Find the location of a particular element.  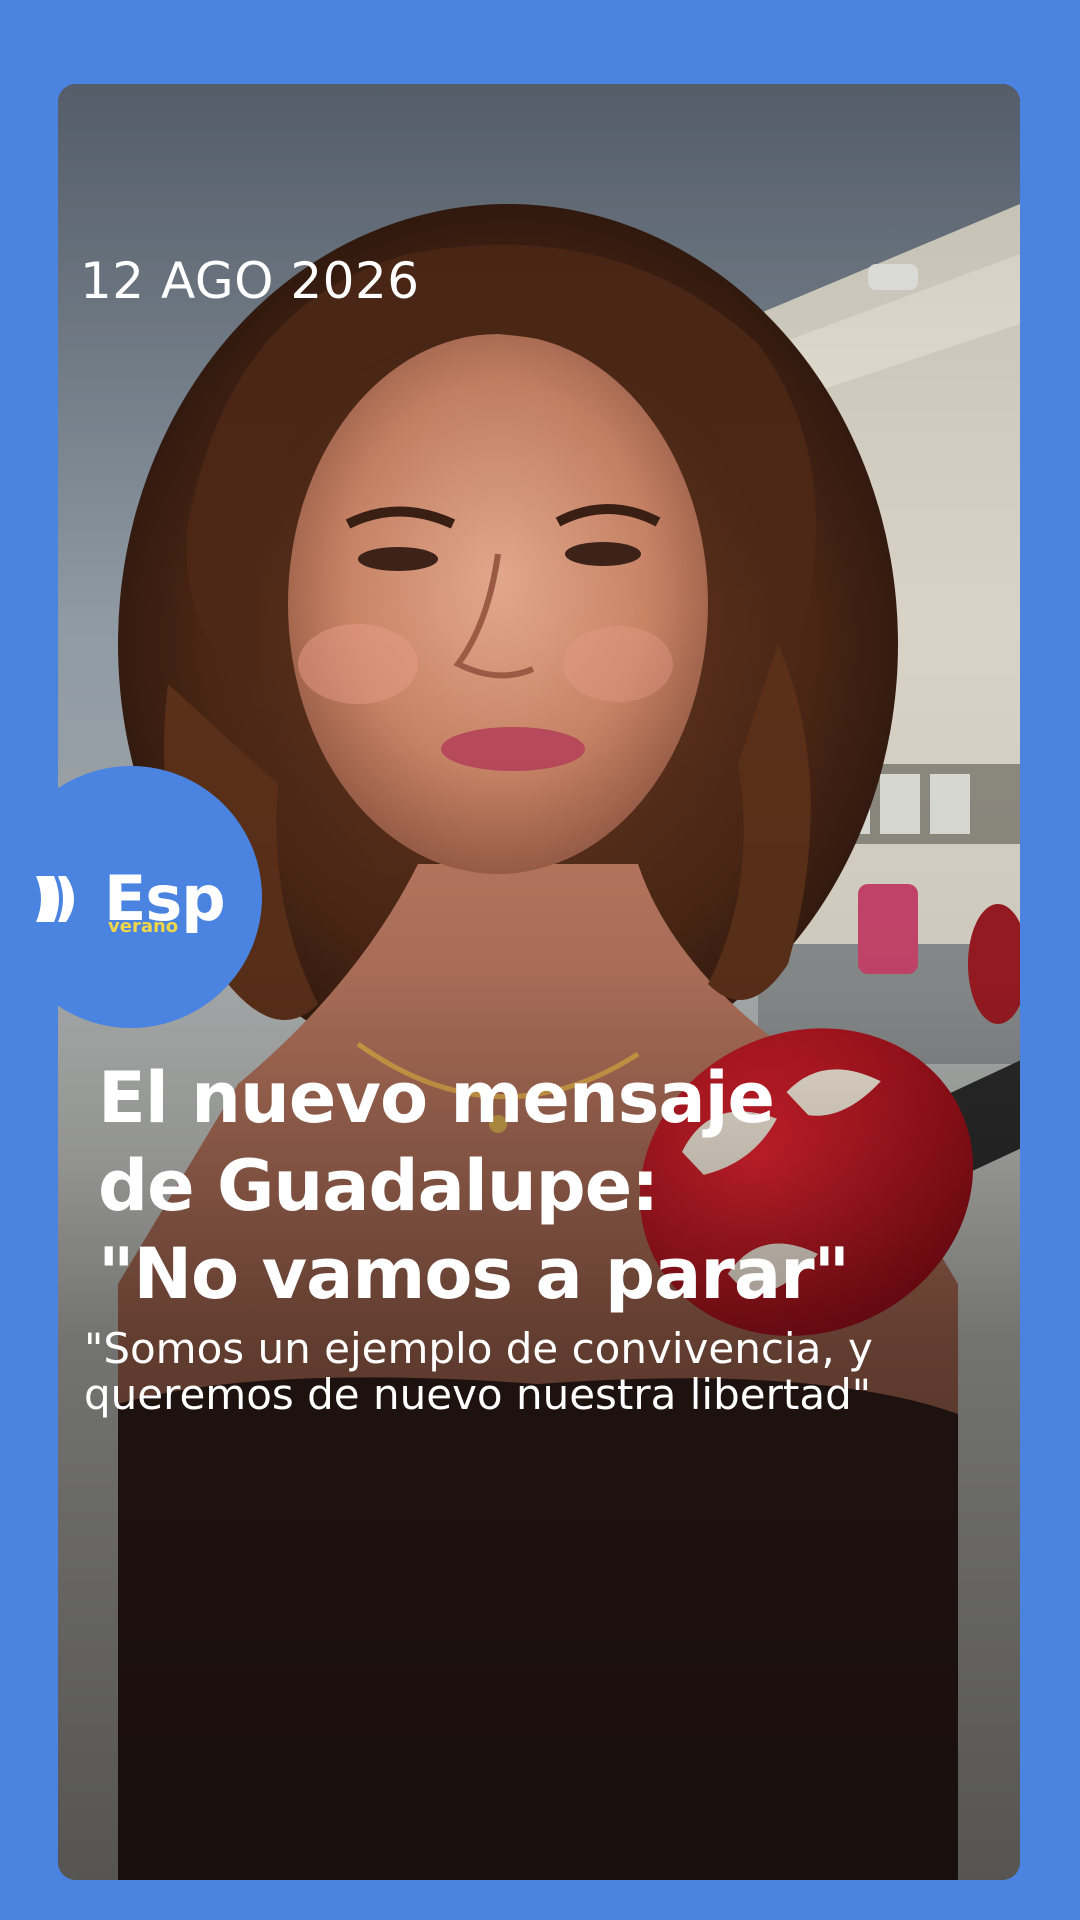

headline-line: El nuevo mensaje is located at coordinates (436, 1098).